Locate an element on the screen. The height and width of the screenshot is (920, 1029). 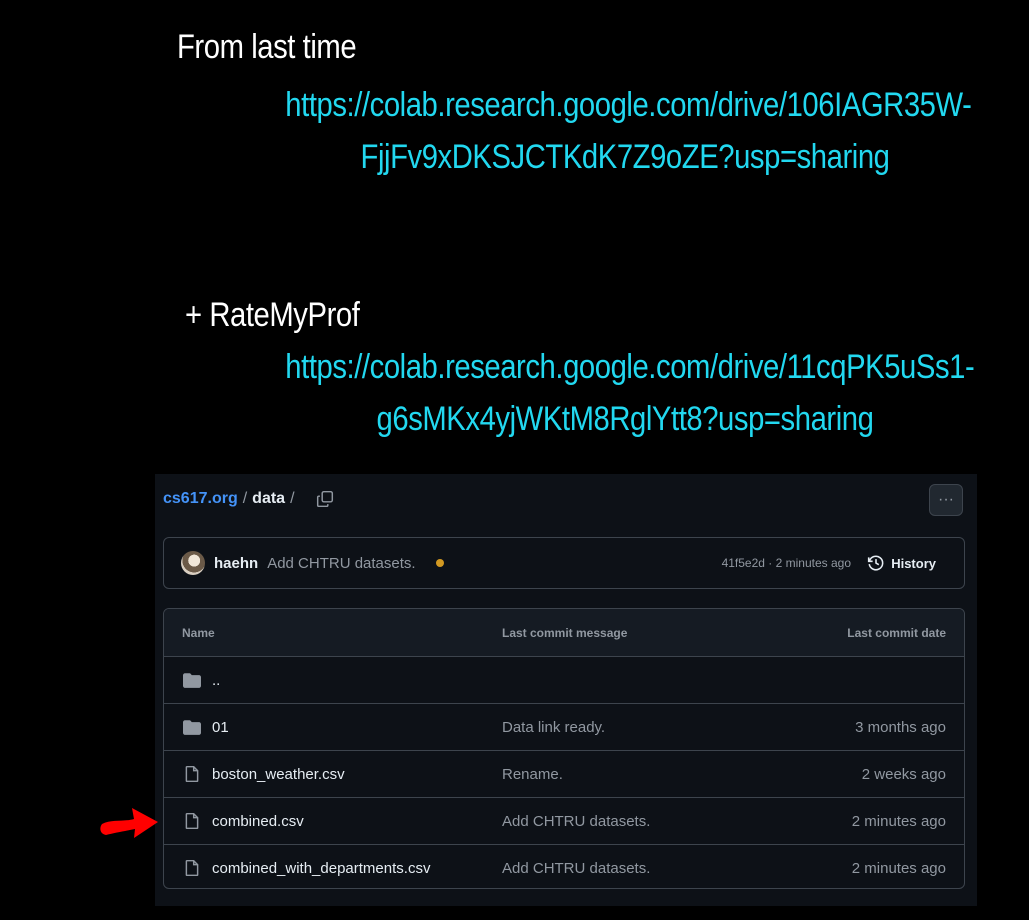
file-name: boston_weather.csv is located at coordinates (278, 774).